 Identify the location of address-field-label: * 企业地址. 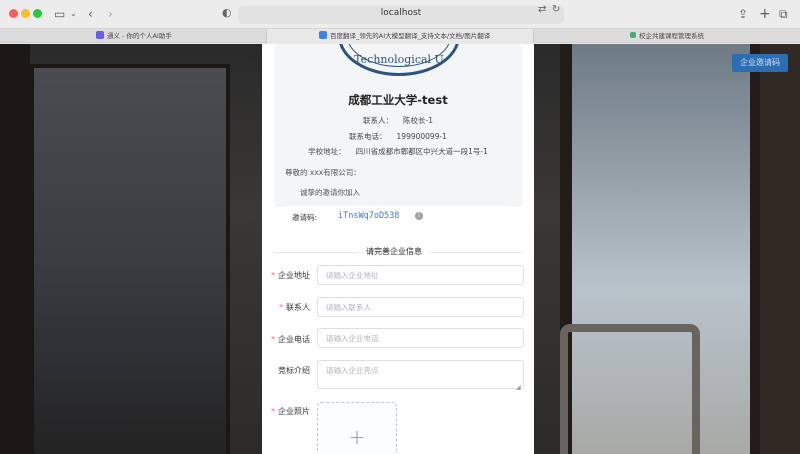
(280, 275).